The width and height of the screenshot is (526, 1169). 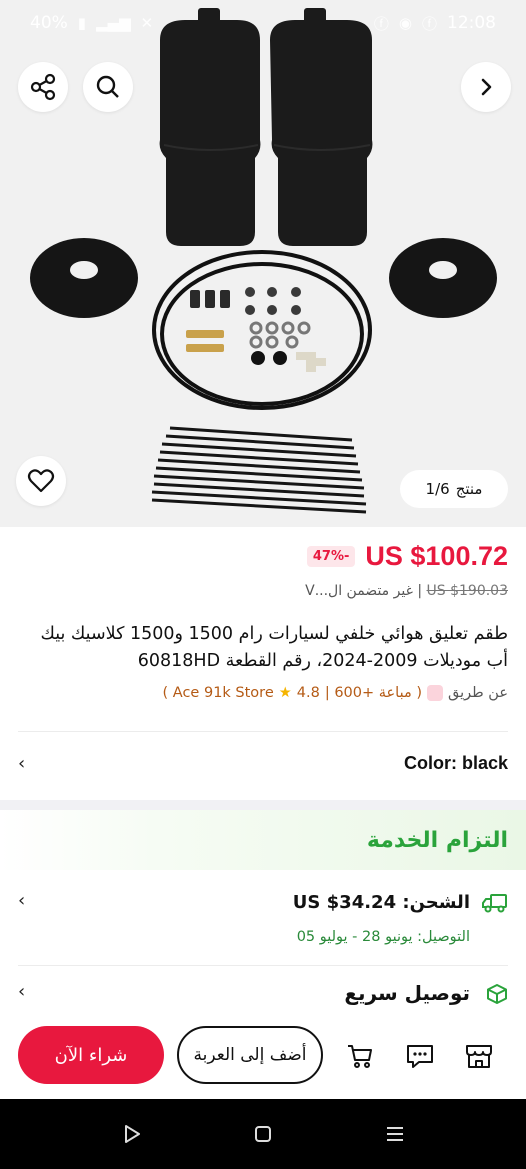 What do you see at coordinates (437, 489) in the screenshot?
I see `image-counter-value: 1/6` at bounding box center [437, 489].